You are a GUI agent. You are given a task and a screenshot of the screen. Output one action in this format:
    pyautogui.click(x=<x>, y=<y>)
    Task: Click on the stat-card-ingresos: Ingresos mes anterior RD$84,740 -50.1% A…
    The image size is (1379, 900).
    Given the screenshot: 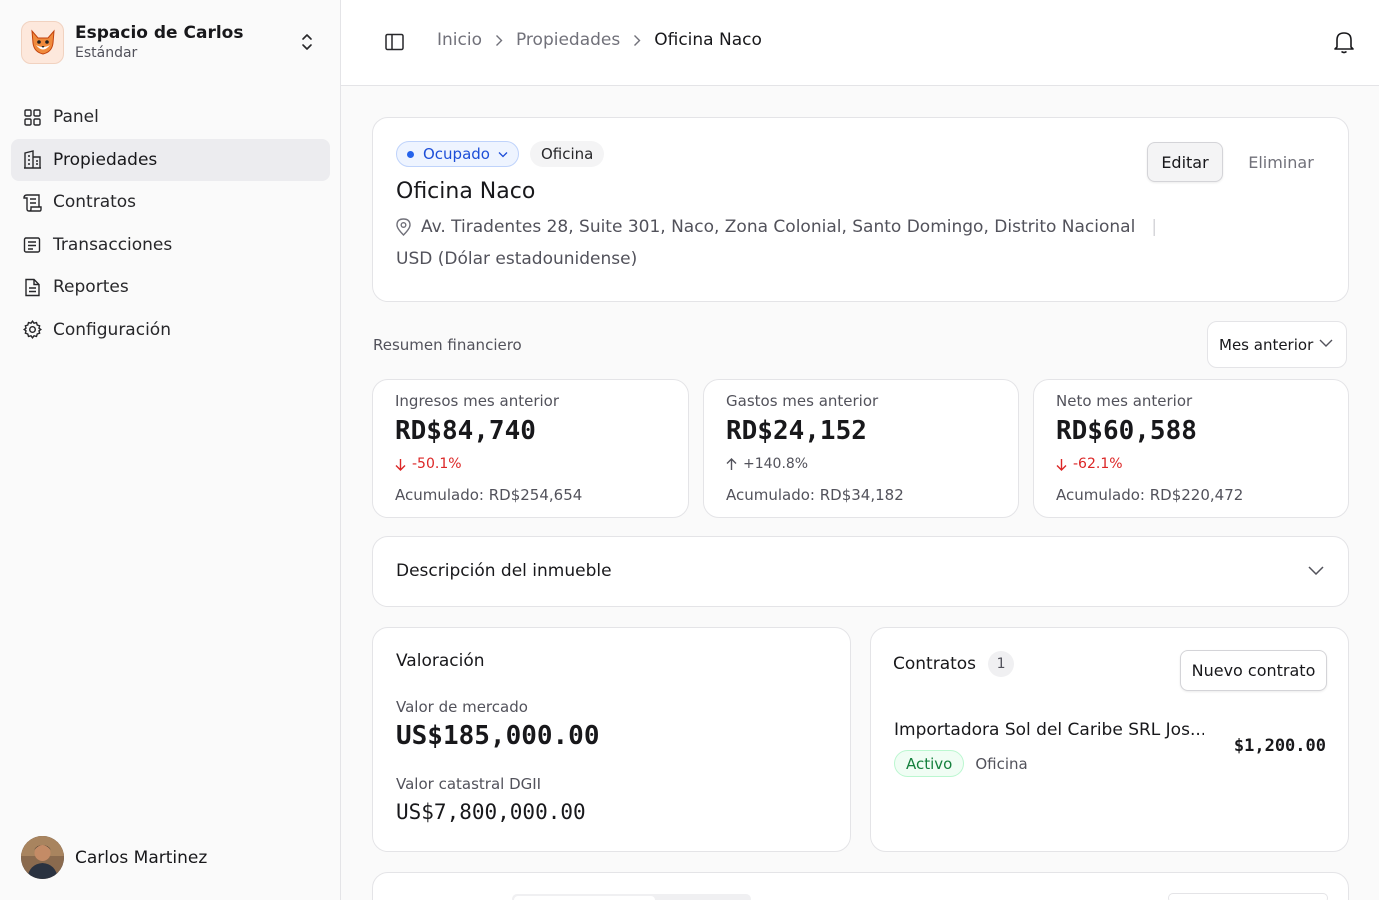 What is the action you would take?
    pyautogui.click(x=530, y=448)
    